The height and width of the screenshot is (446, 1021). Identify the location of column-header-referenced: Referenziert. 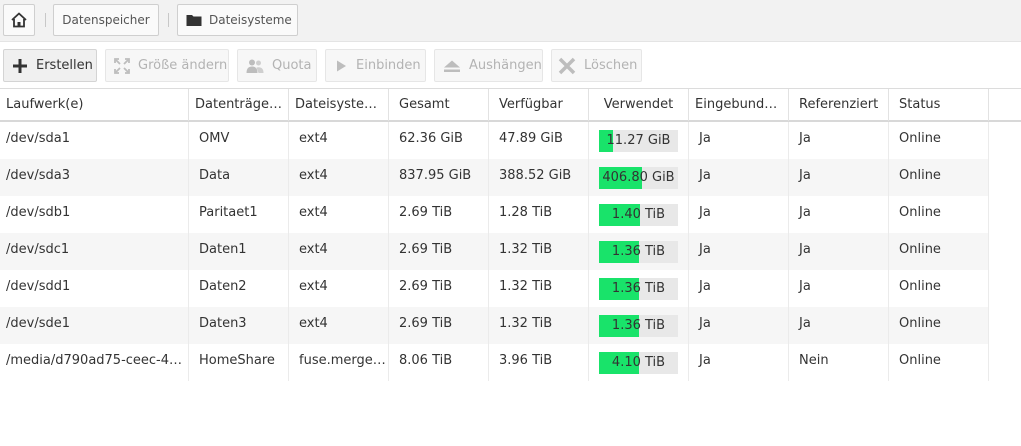
(839, 105).